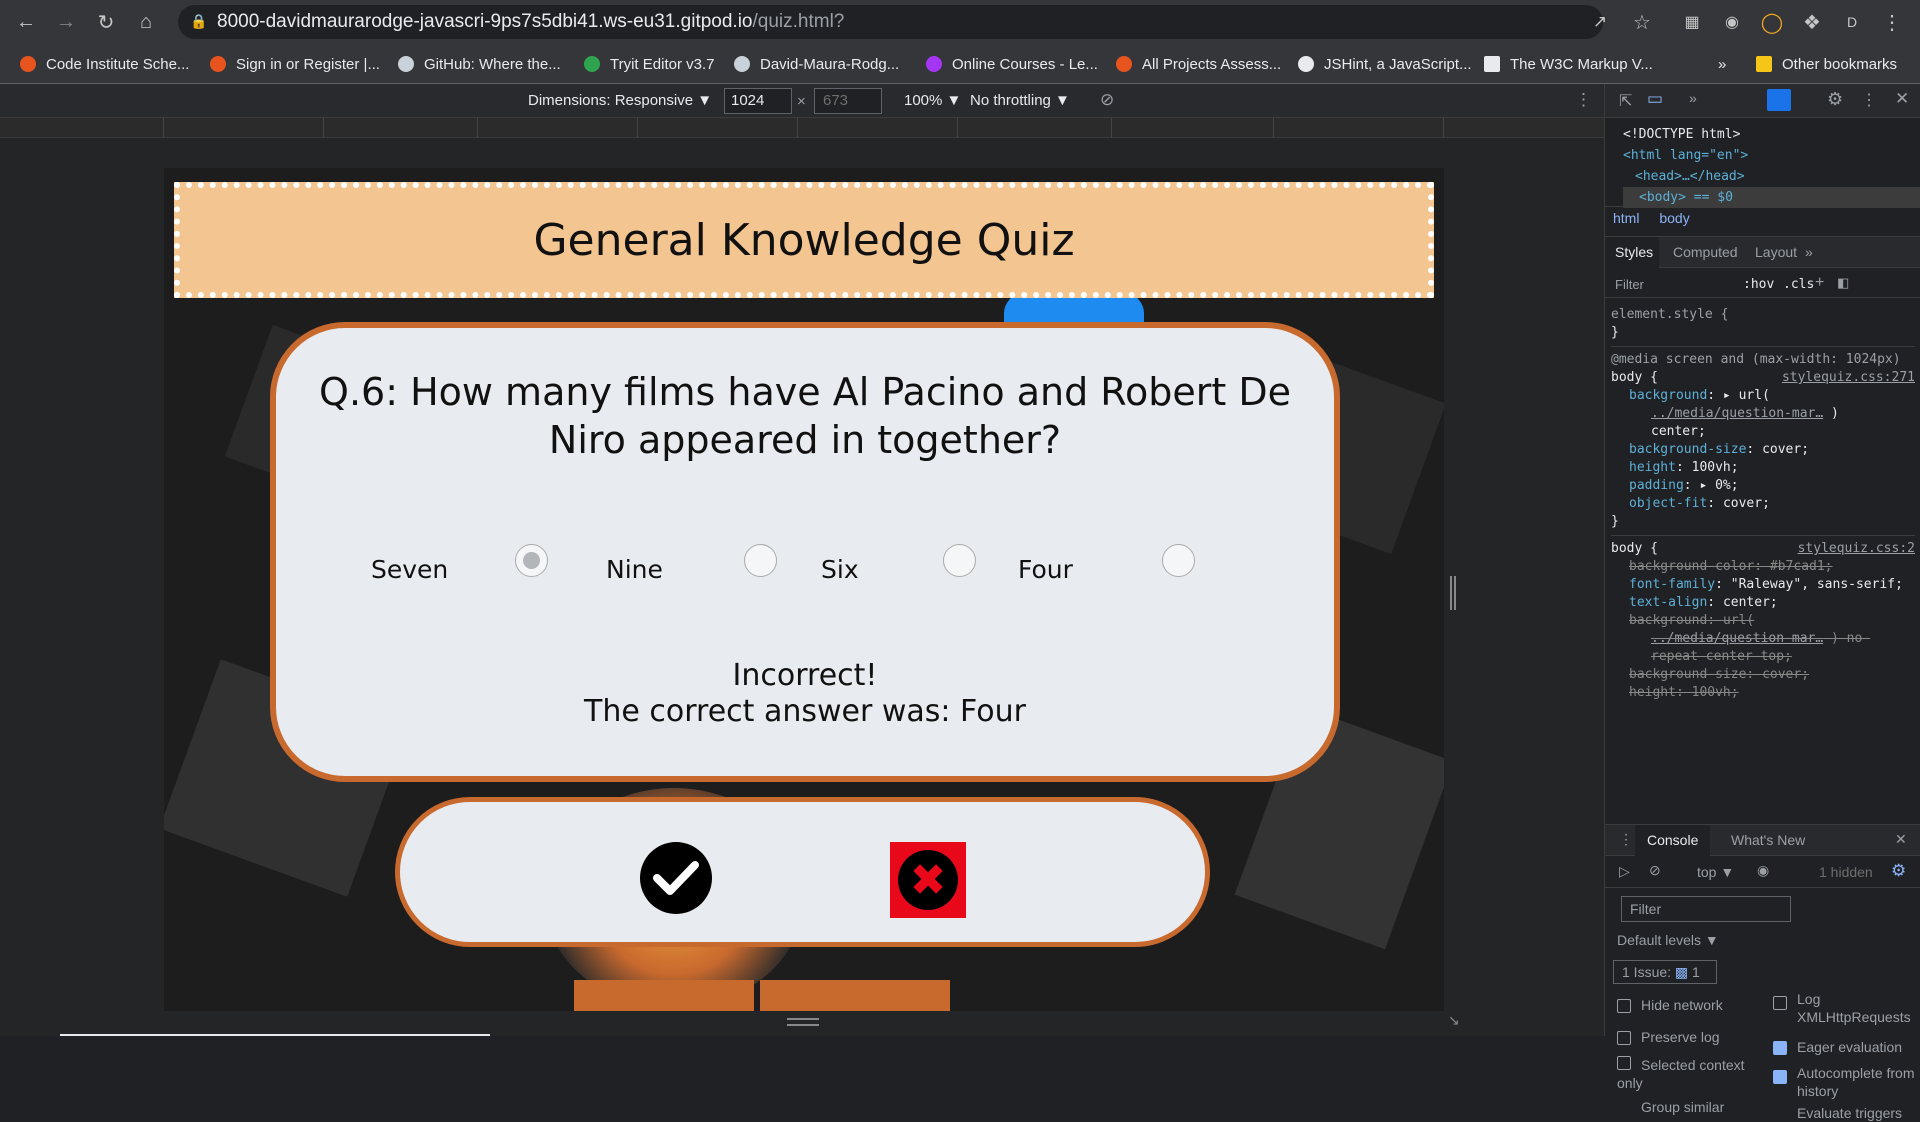  Describe the element at coordinates (758, 101) in the screenshot. I see `width-input: 1024` at that location.